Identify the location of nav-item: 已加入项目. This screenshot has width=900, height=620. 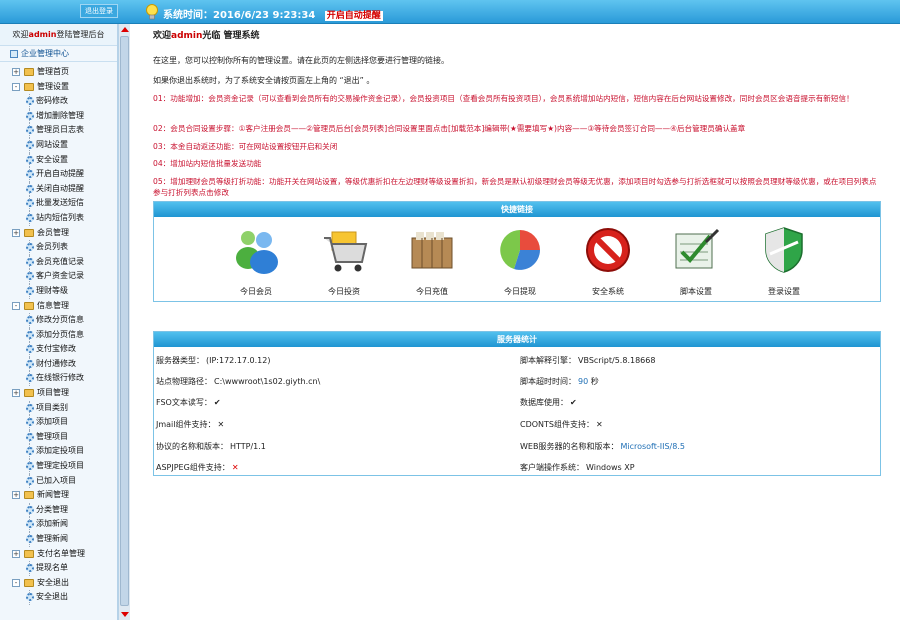
(58, 481).